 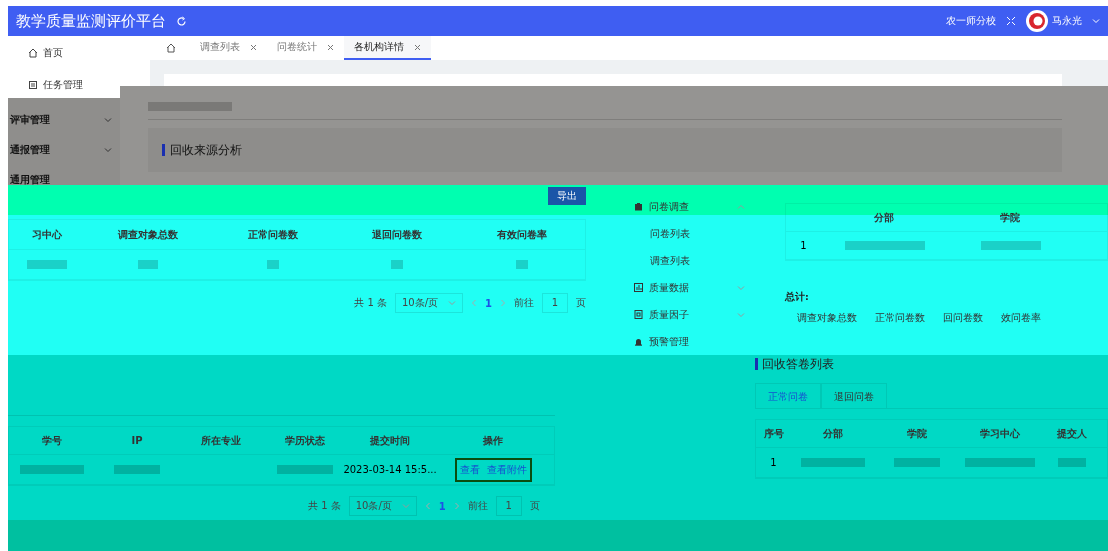 What do you see at coordinates (30, 150) in the screenshot?
I see `sidebar-item: 通报管理` at bounding box center [30, 150].